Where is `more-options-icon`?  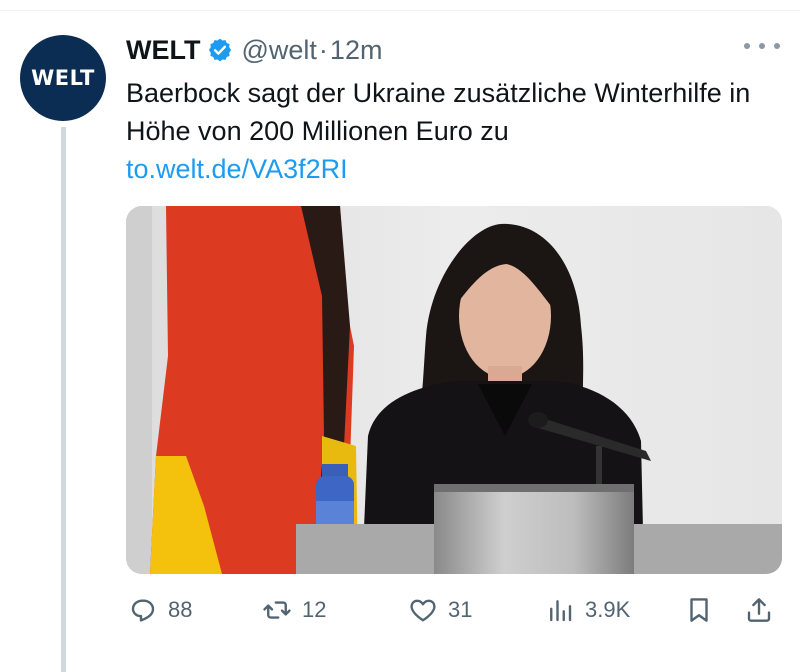 more-options-icon is located at coordinates (762, 46).